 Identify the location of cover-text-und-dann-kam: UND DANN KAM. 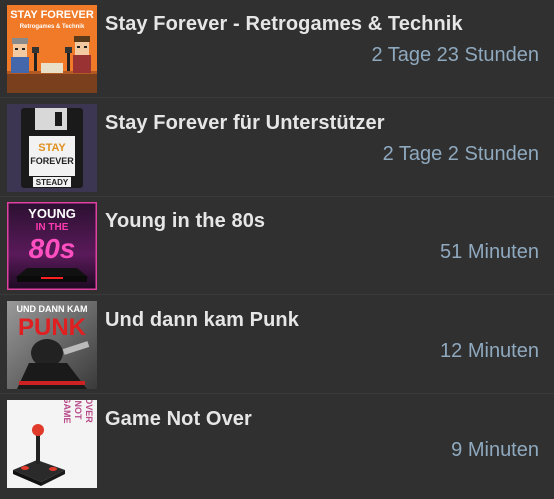
(52, 309).